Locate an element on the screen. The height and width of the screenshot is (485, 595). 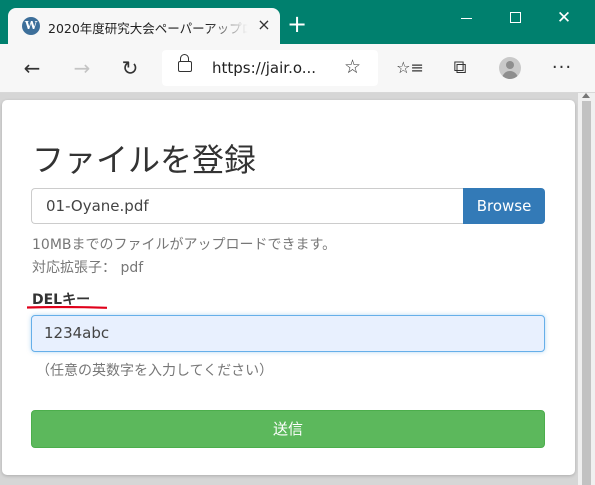
profile-button is located at coordinates (510, 68).